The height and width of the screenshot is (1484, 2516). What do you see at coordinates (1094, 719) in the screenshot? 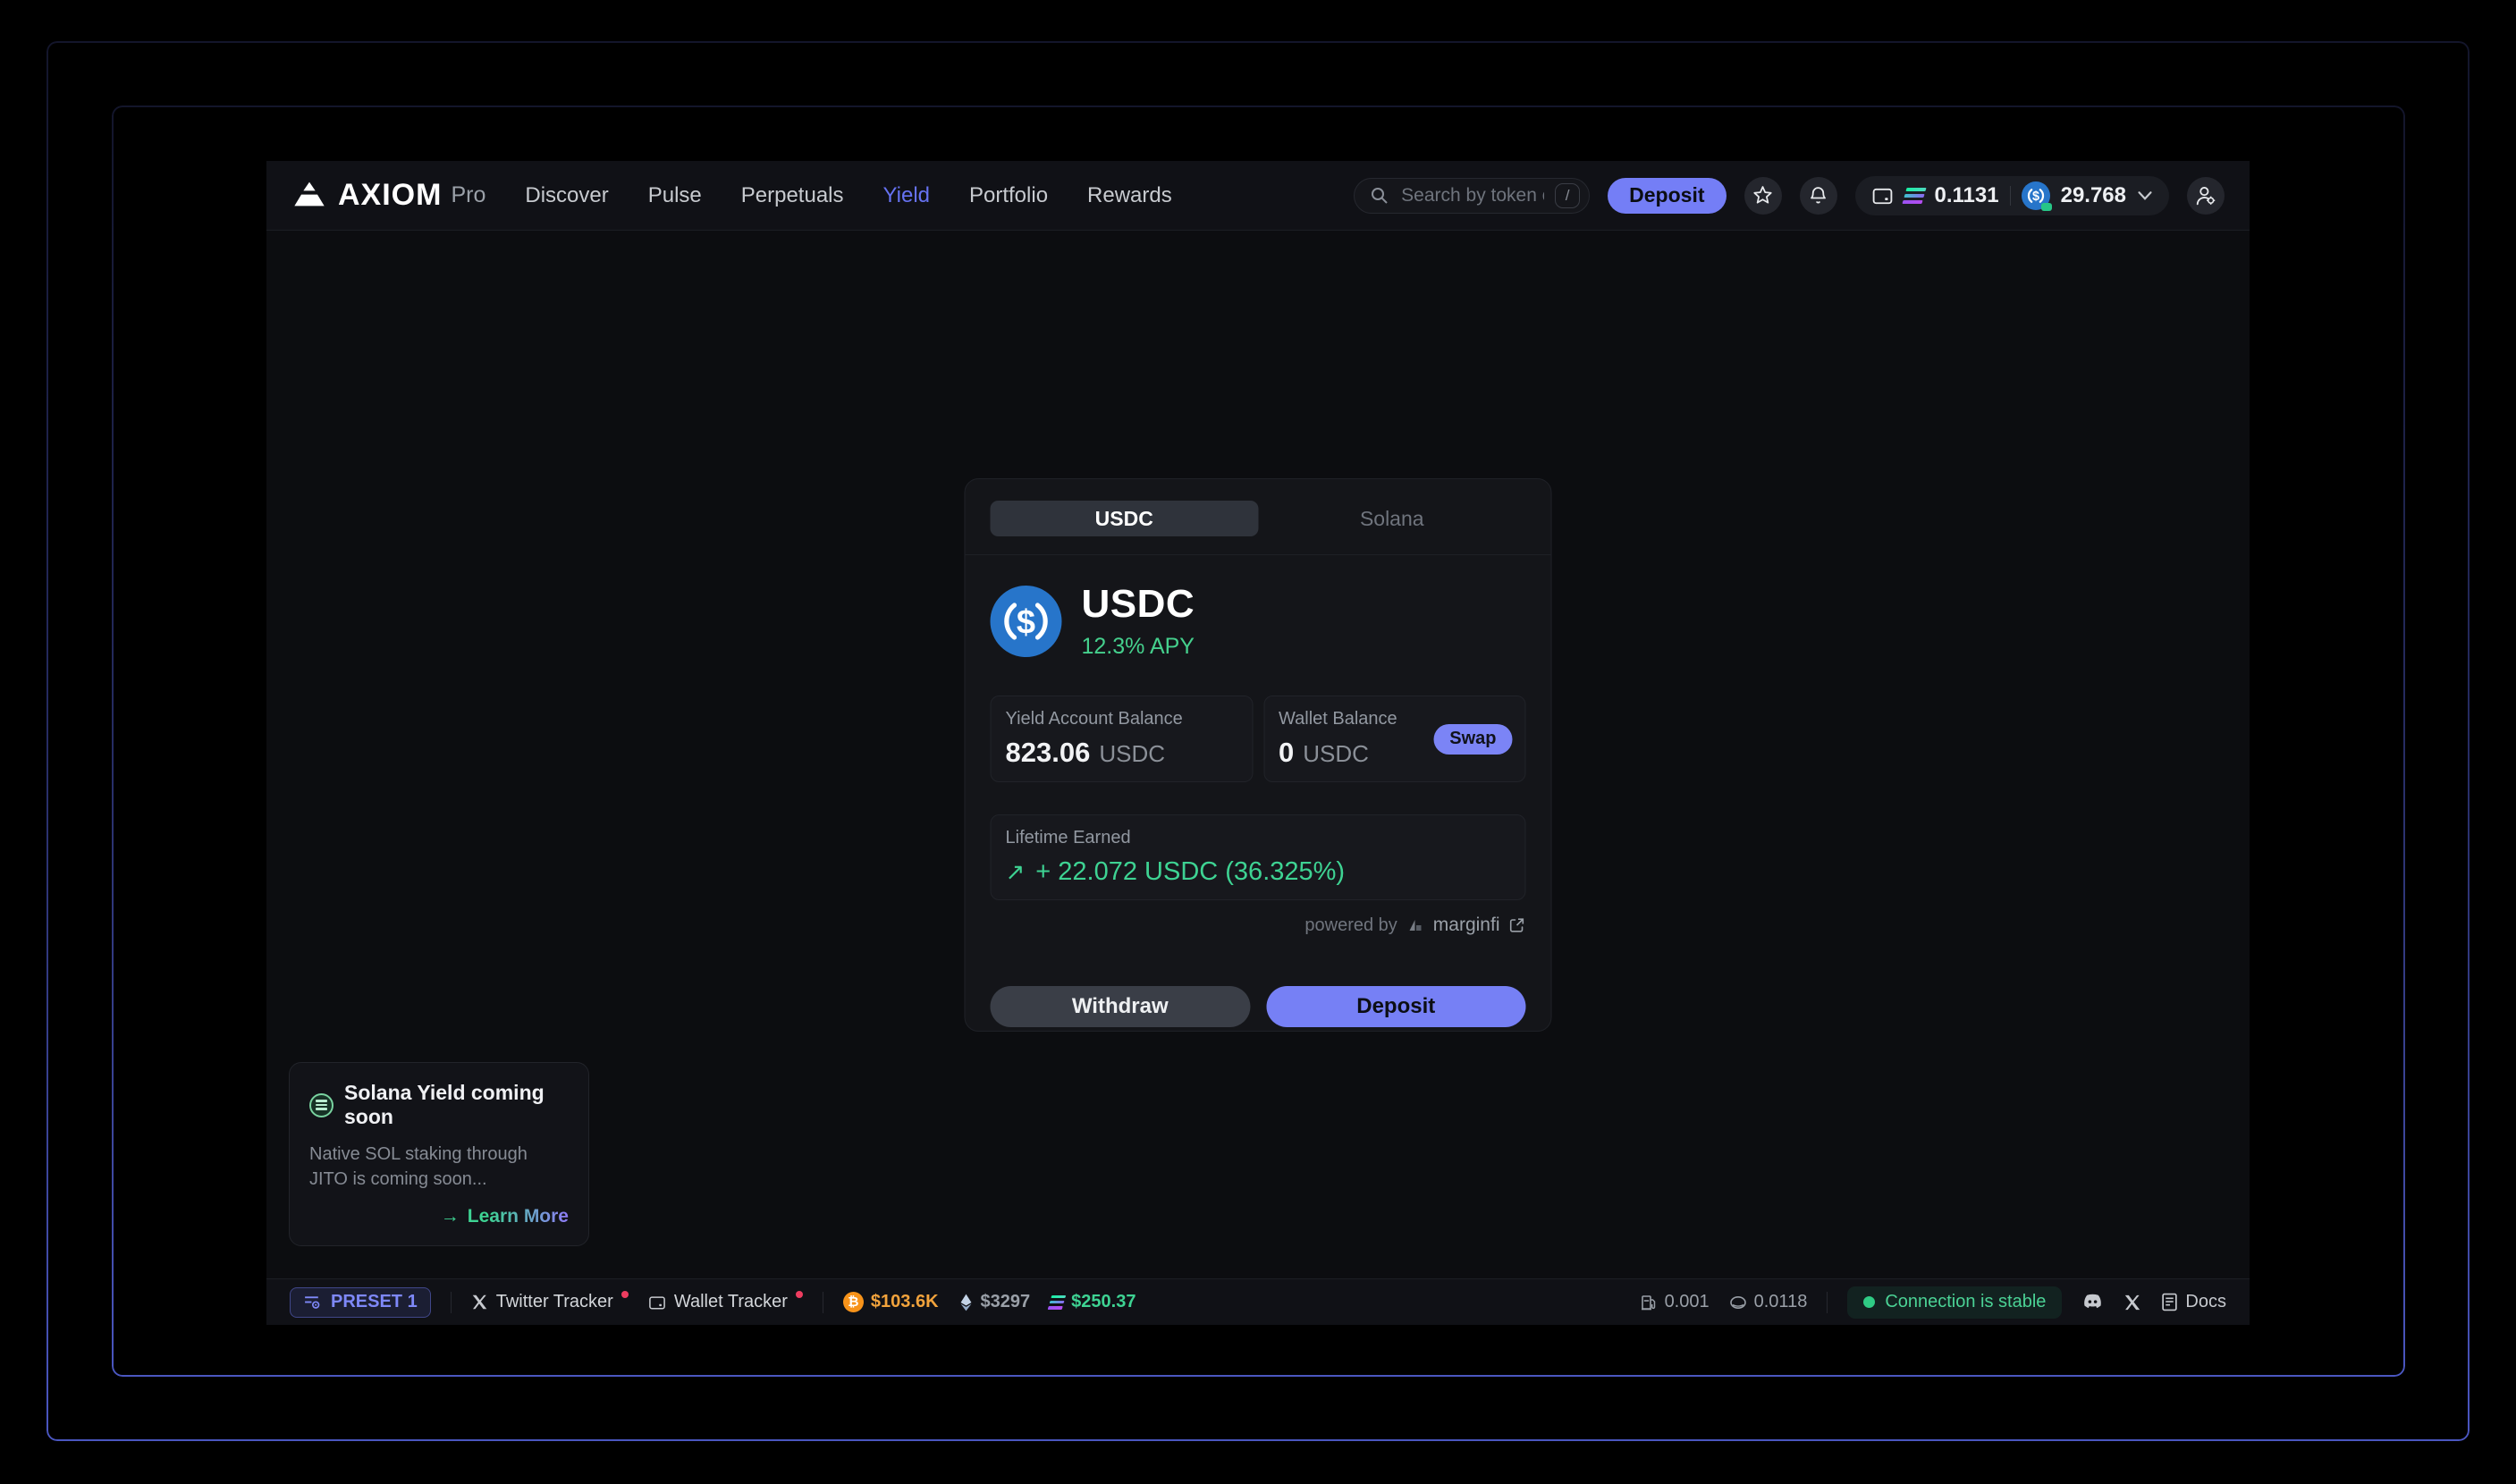
I see `yield-balance-label: Yield Account Balance` at bounding box center [1094, 719].